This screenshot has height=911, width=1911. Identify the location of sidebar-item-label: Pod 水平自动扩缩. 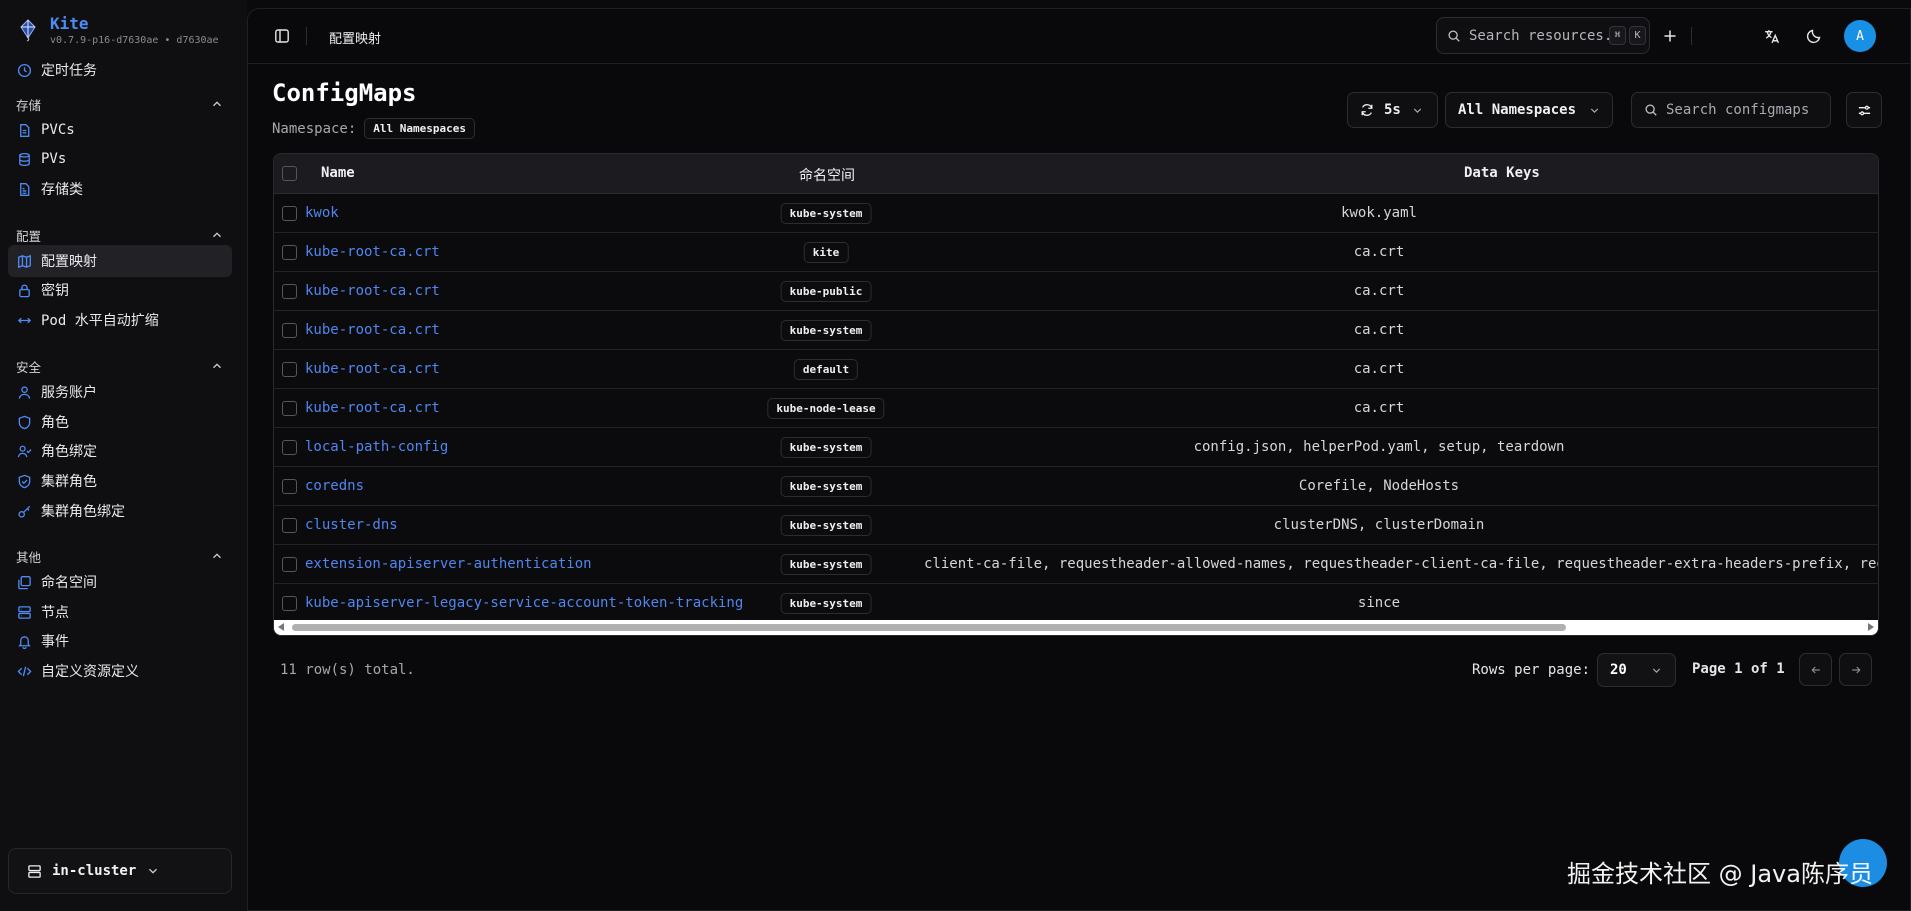
(100, 321).